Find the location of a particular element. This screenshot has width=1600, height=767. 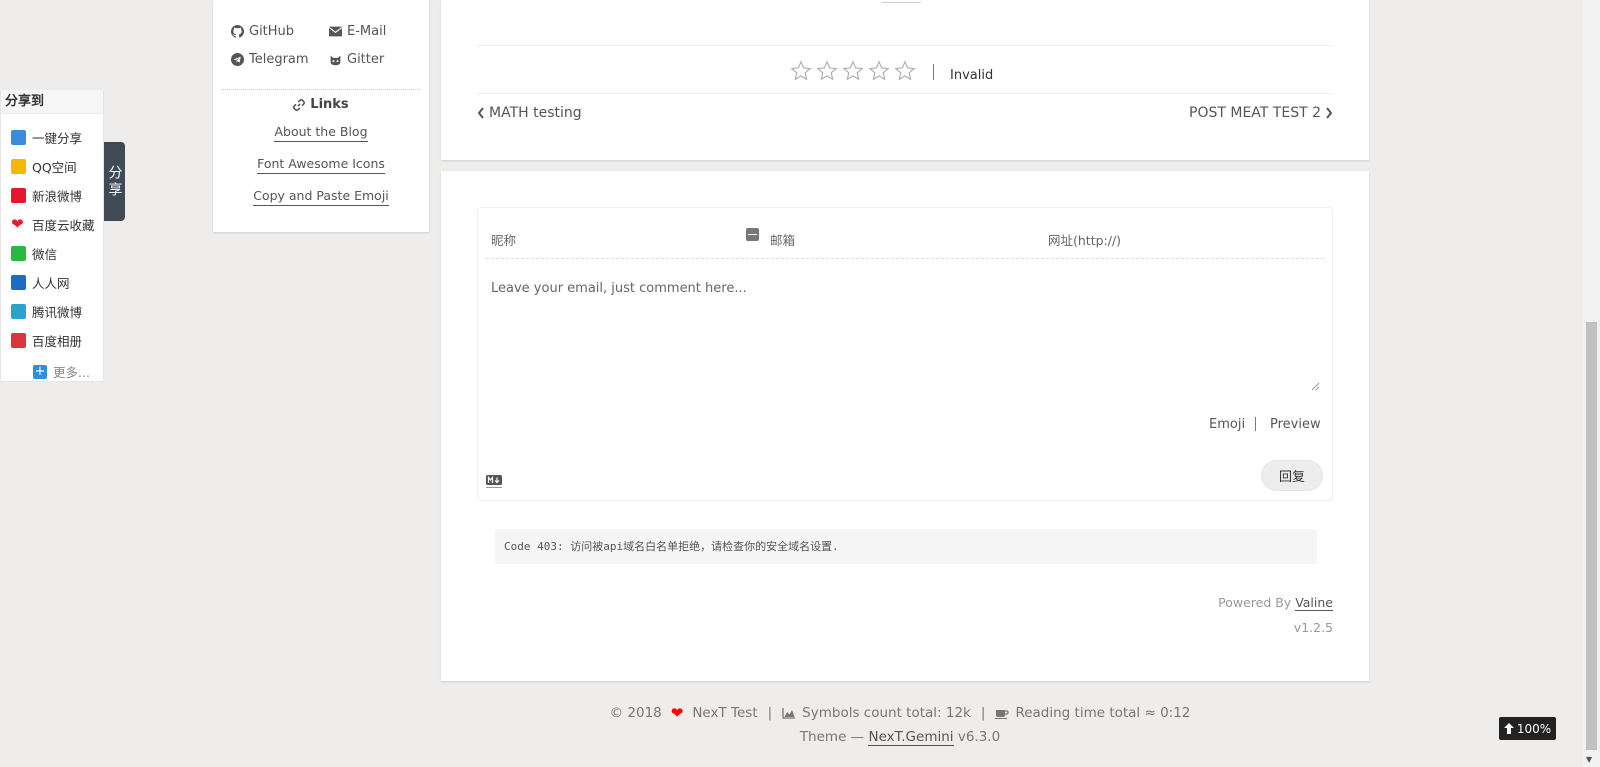

star-rating is located at coordinates (853, 71).